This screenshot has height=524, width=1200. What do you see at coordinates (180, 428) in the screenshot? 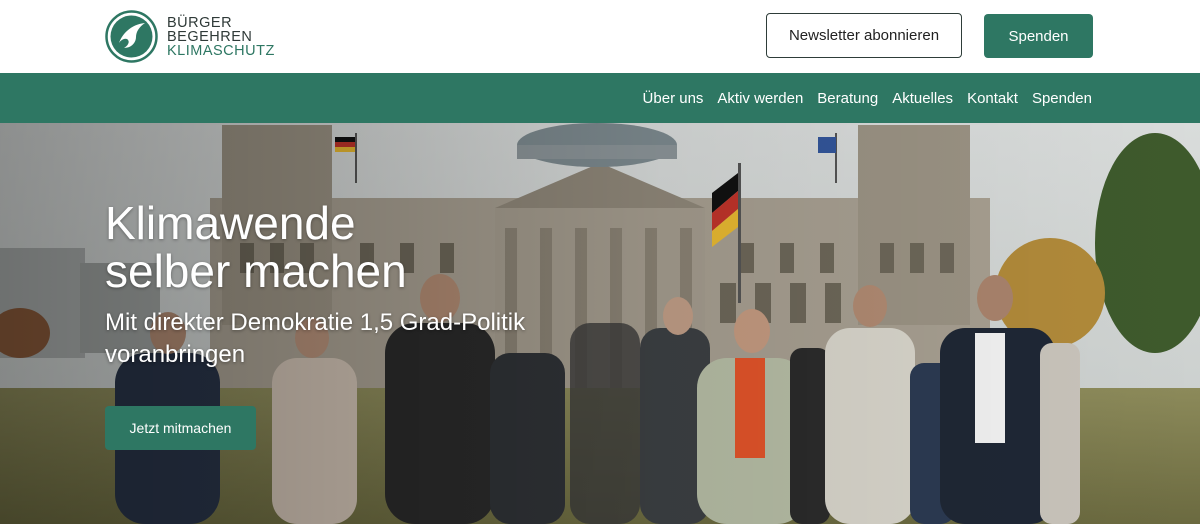
I see `join-button: Jetzt mitmachen` at bounding box center [180, 428].